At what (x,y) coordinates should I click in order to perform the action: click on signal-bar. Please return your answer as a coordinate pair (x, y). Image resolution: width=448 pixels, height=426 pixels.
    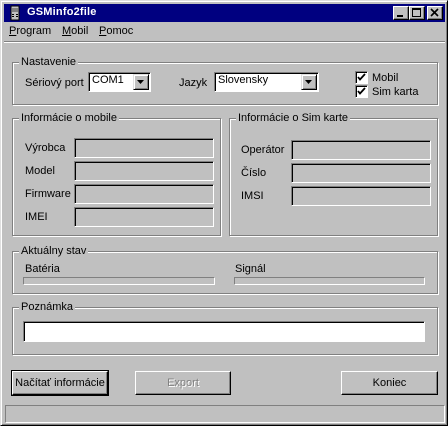
    Looking at the image, I should click on (329, 281).